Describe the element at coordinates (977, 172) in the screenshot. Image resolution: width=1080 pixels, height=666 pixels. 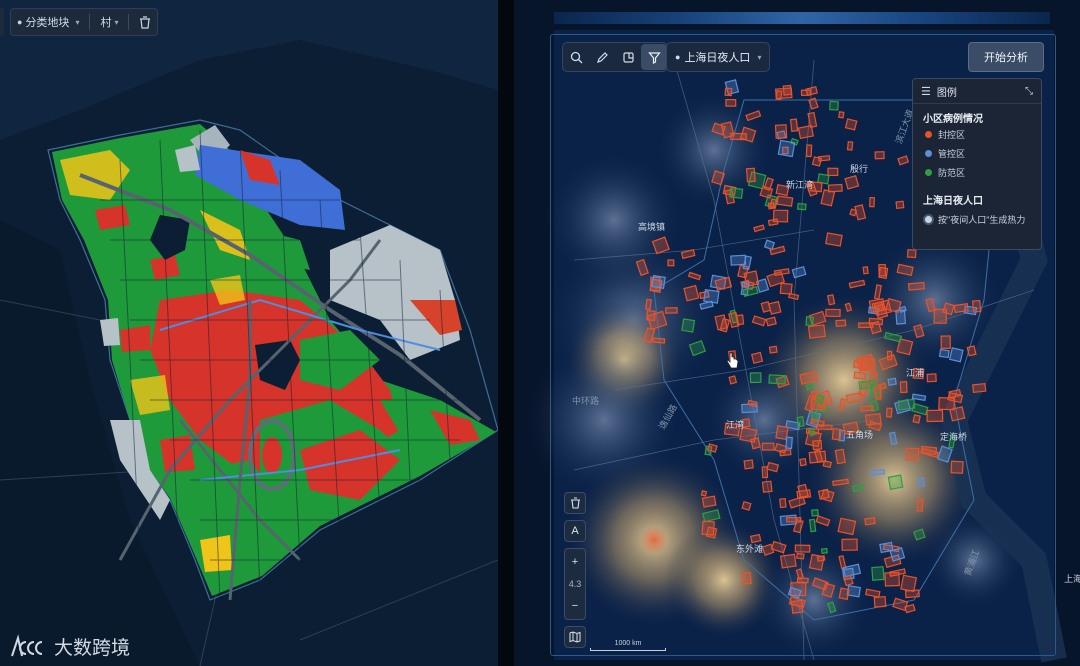
I see `legend-item-precaution: 防范区` at that location.